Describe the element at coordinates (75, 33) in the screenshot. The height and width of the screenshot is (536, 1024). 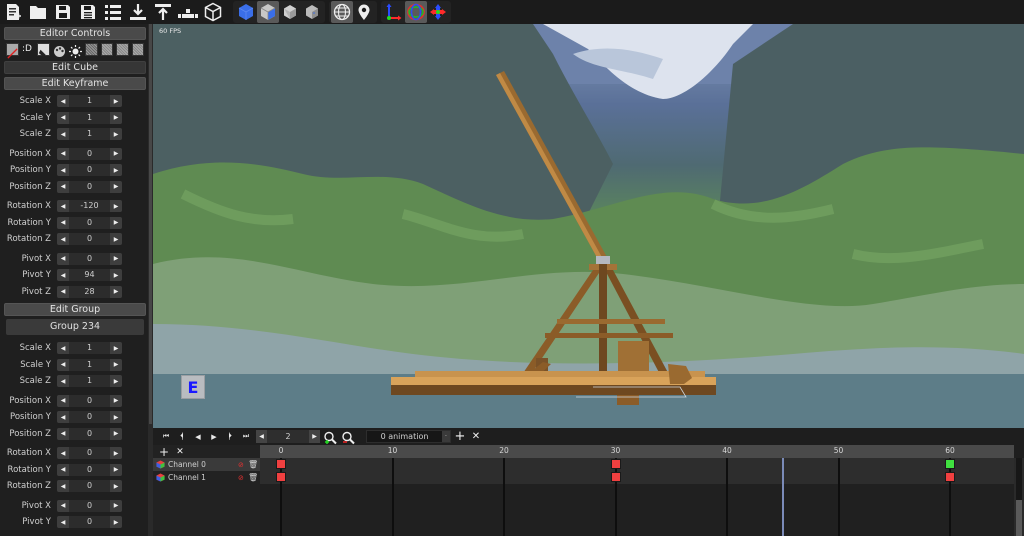
I see `editor-controls-header: Editor Controls` at that location.